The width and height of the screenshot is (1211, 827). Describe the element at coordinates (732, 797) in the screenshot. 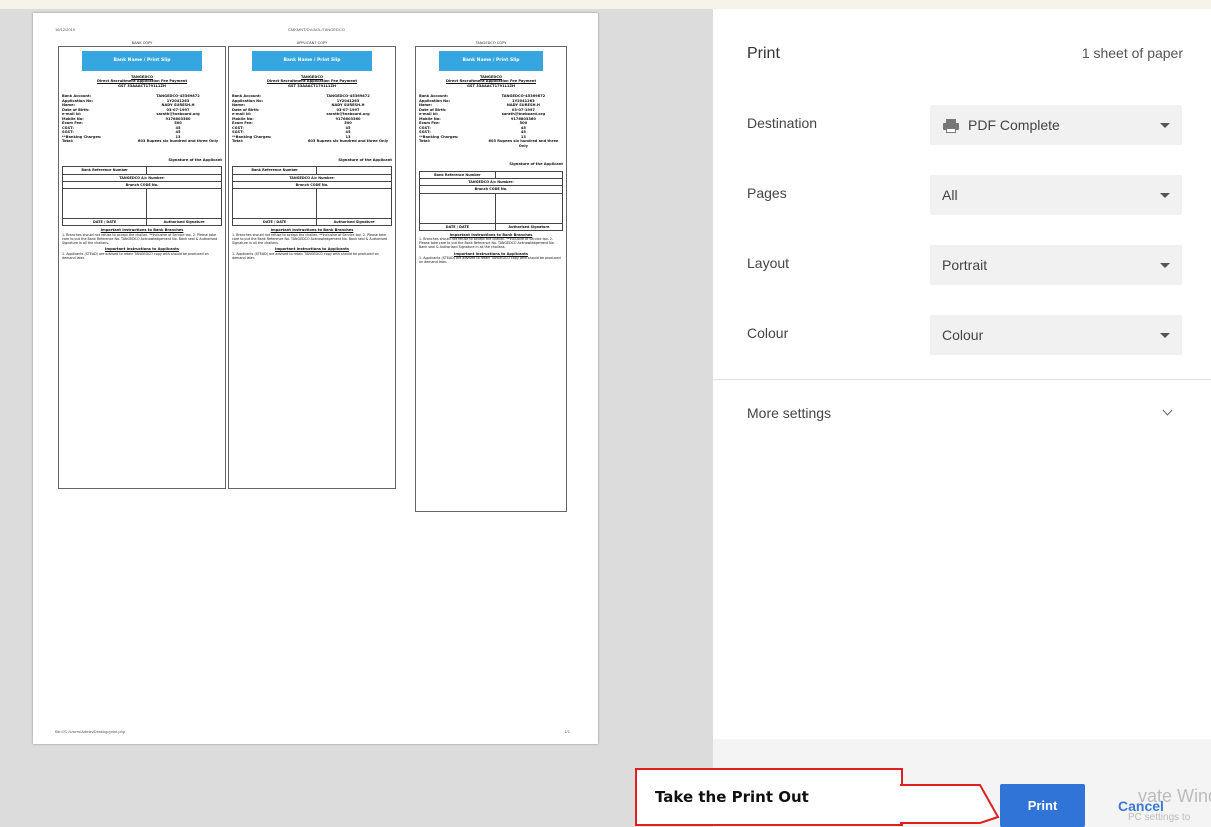

I see `callout-text: Take the Print Out` at that location.